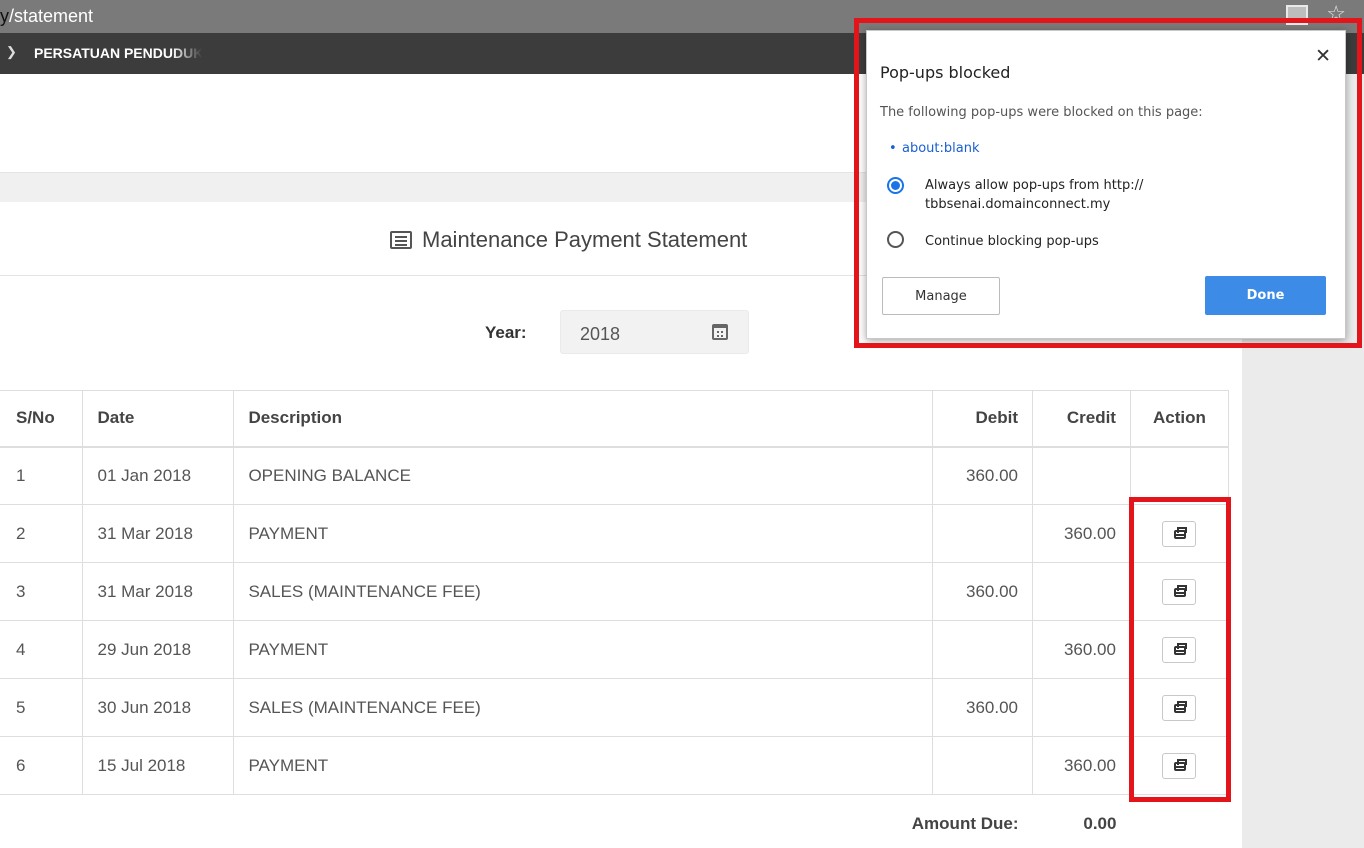  I want to click on bookmark-star-icon: ☆, so click(1336, 14).